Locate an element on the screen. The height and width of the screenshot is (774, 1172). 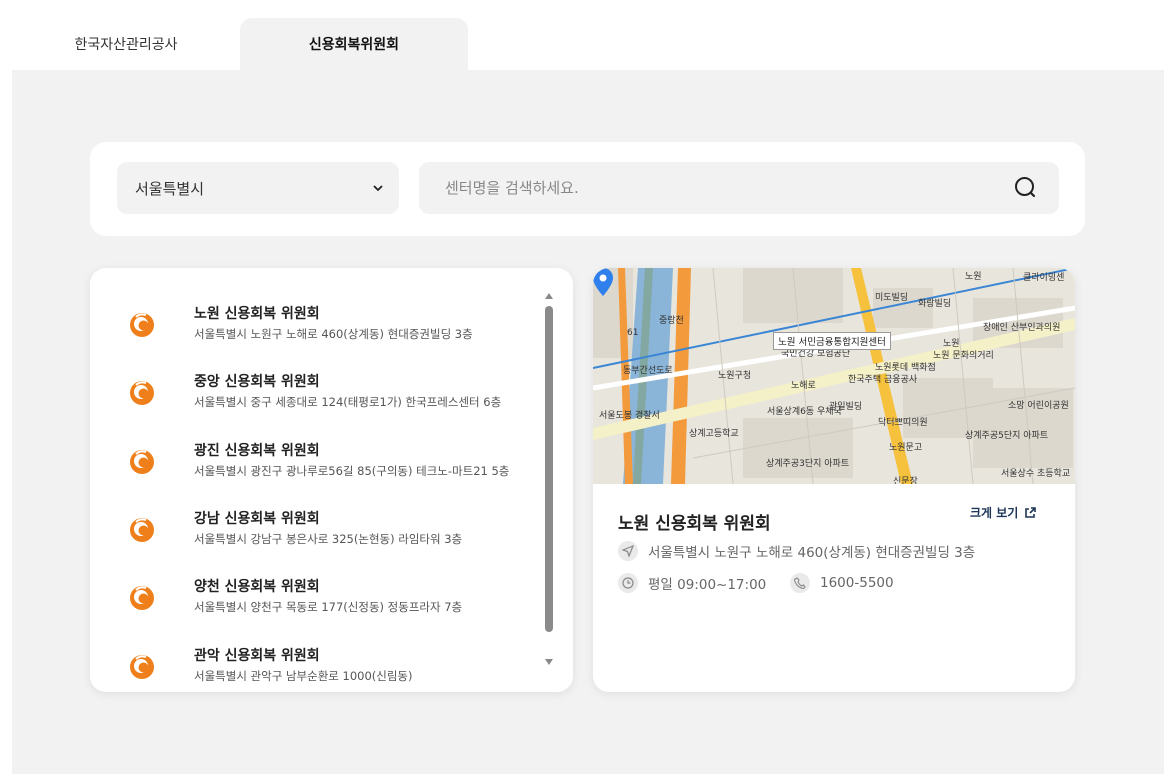
map-label: 상계주공3단지 아파트 is located at coordinates (808, 464).